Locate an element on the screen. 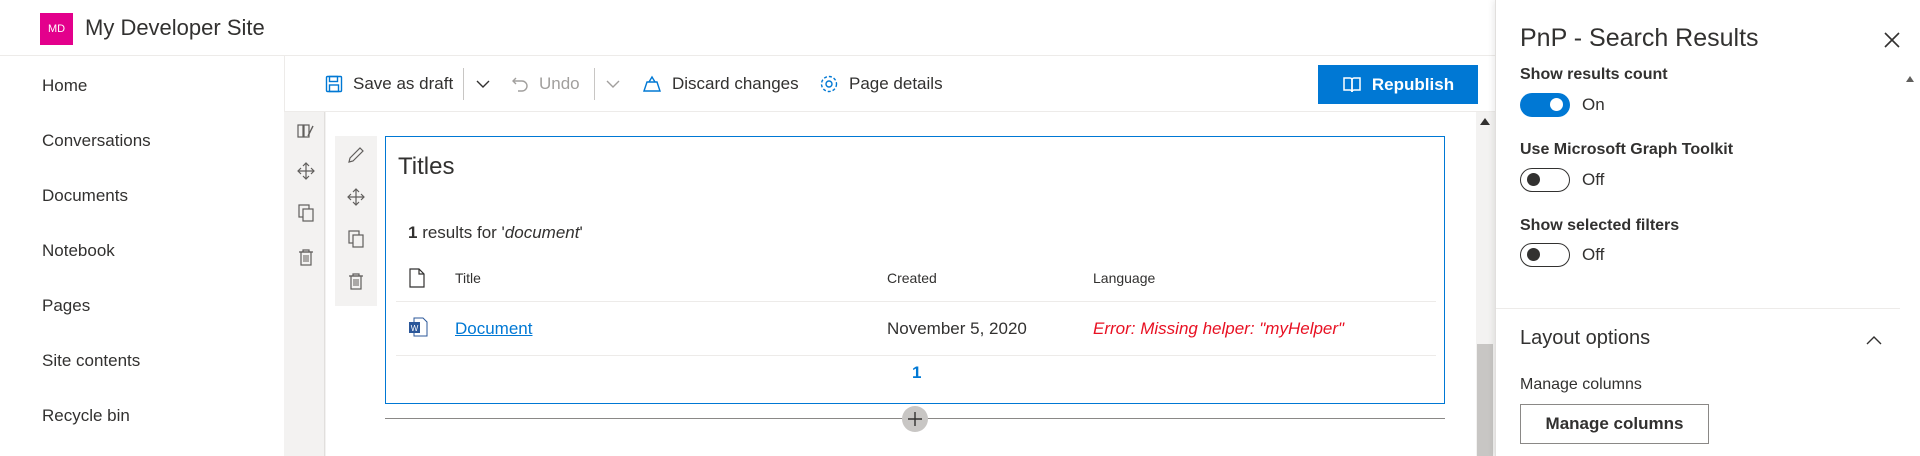 The image size is (1920, 456). show-selected-filters-label: Show selected filters is located at coordinates (1600, 225).